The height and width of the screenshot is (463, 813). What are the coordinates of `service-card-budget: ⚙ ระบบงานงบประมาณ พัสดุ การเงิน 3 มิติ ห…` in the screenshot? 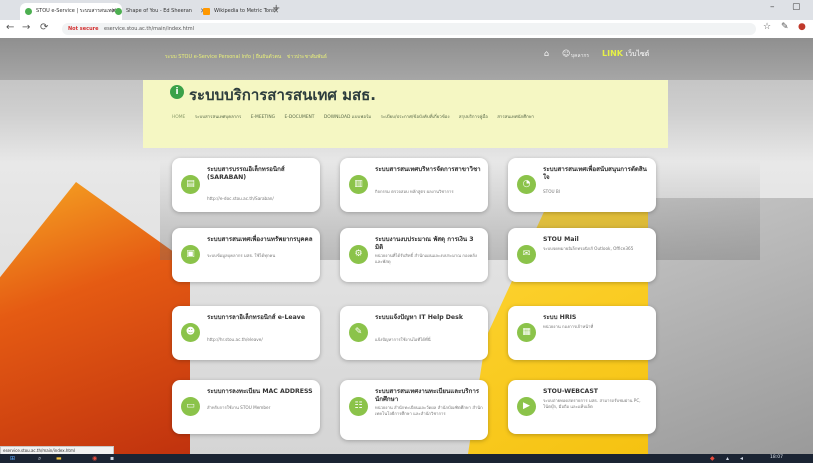 It's located at (414, 255).